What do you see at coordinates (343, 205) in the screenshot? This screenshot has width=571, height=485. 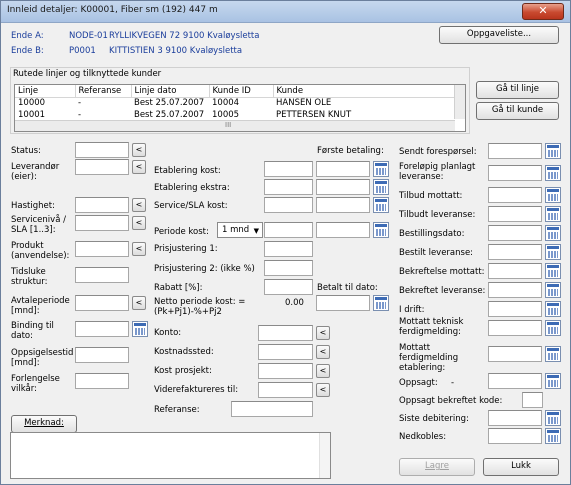 I see `service-cost-first-field` at bounding box center [343, 205].